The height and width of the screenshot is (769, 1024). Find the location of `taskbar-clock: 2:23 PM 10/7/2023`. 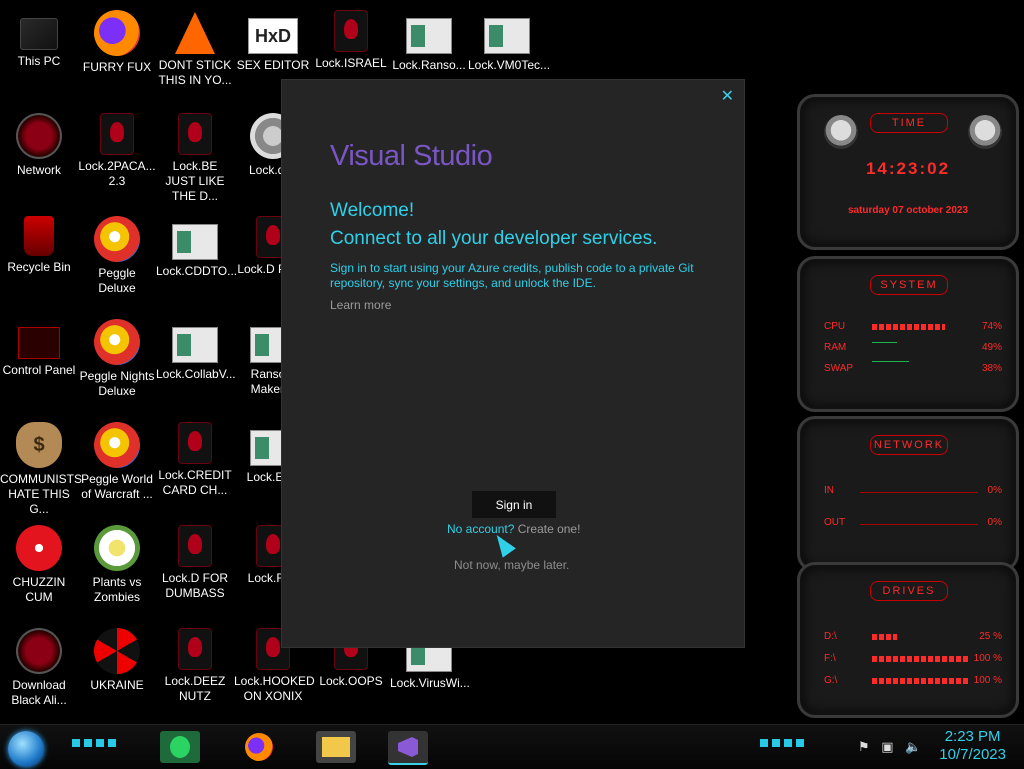

taskbar-clock: 2:23 PM 10/7/2023 is located at coordinates (972, 746).